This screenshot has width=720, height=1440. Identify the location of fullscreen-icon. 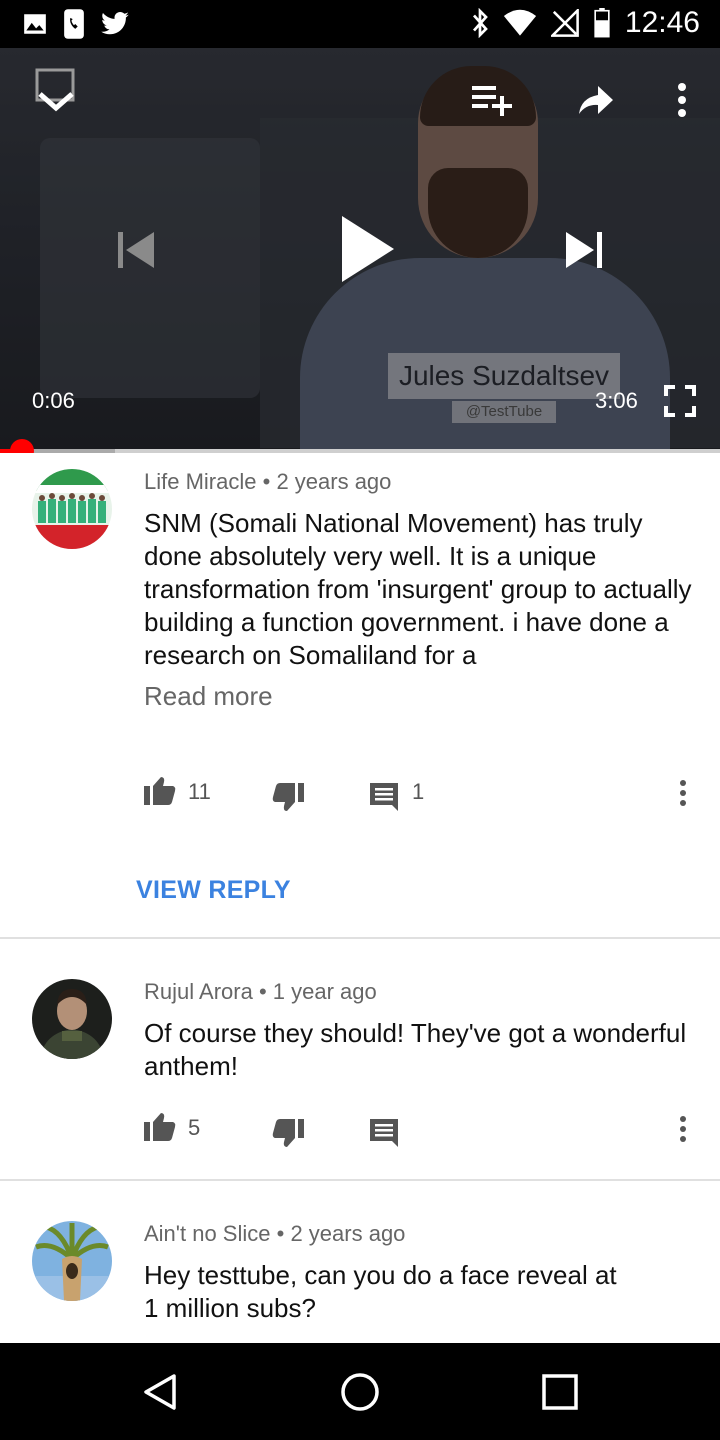
(680, 401).